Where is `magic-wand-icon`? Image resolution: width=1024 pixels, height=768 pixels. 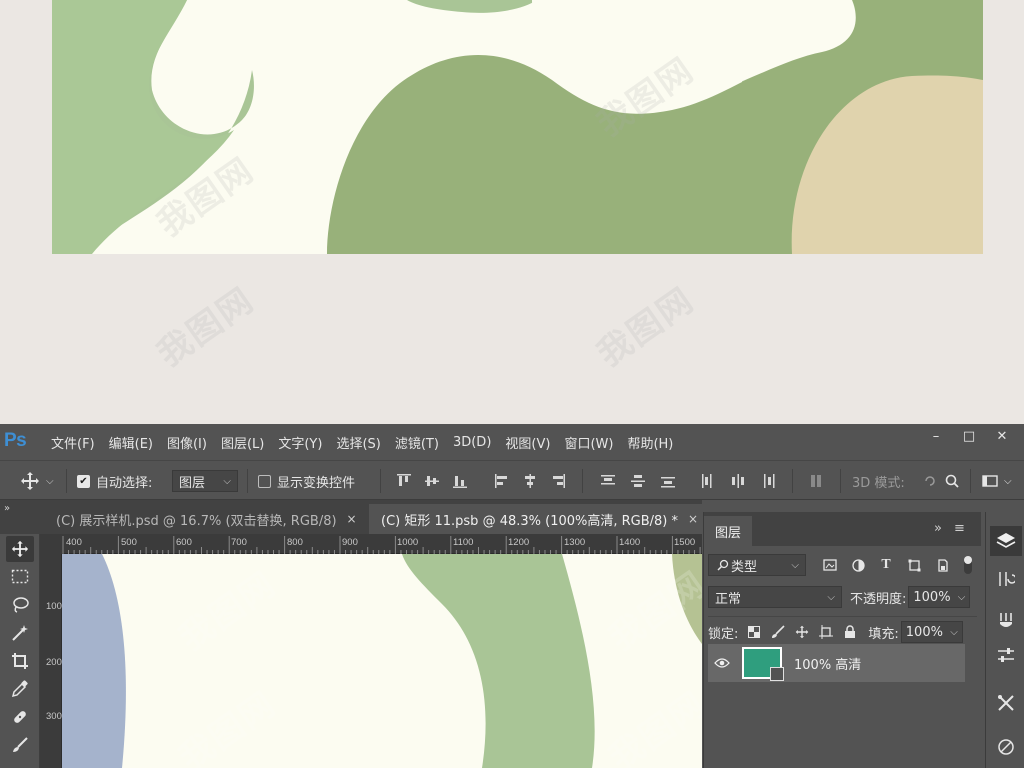 magic-wand-icon is located at coordinates (20, 633).